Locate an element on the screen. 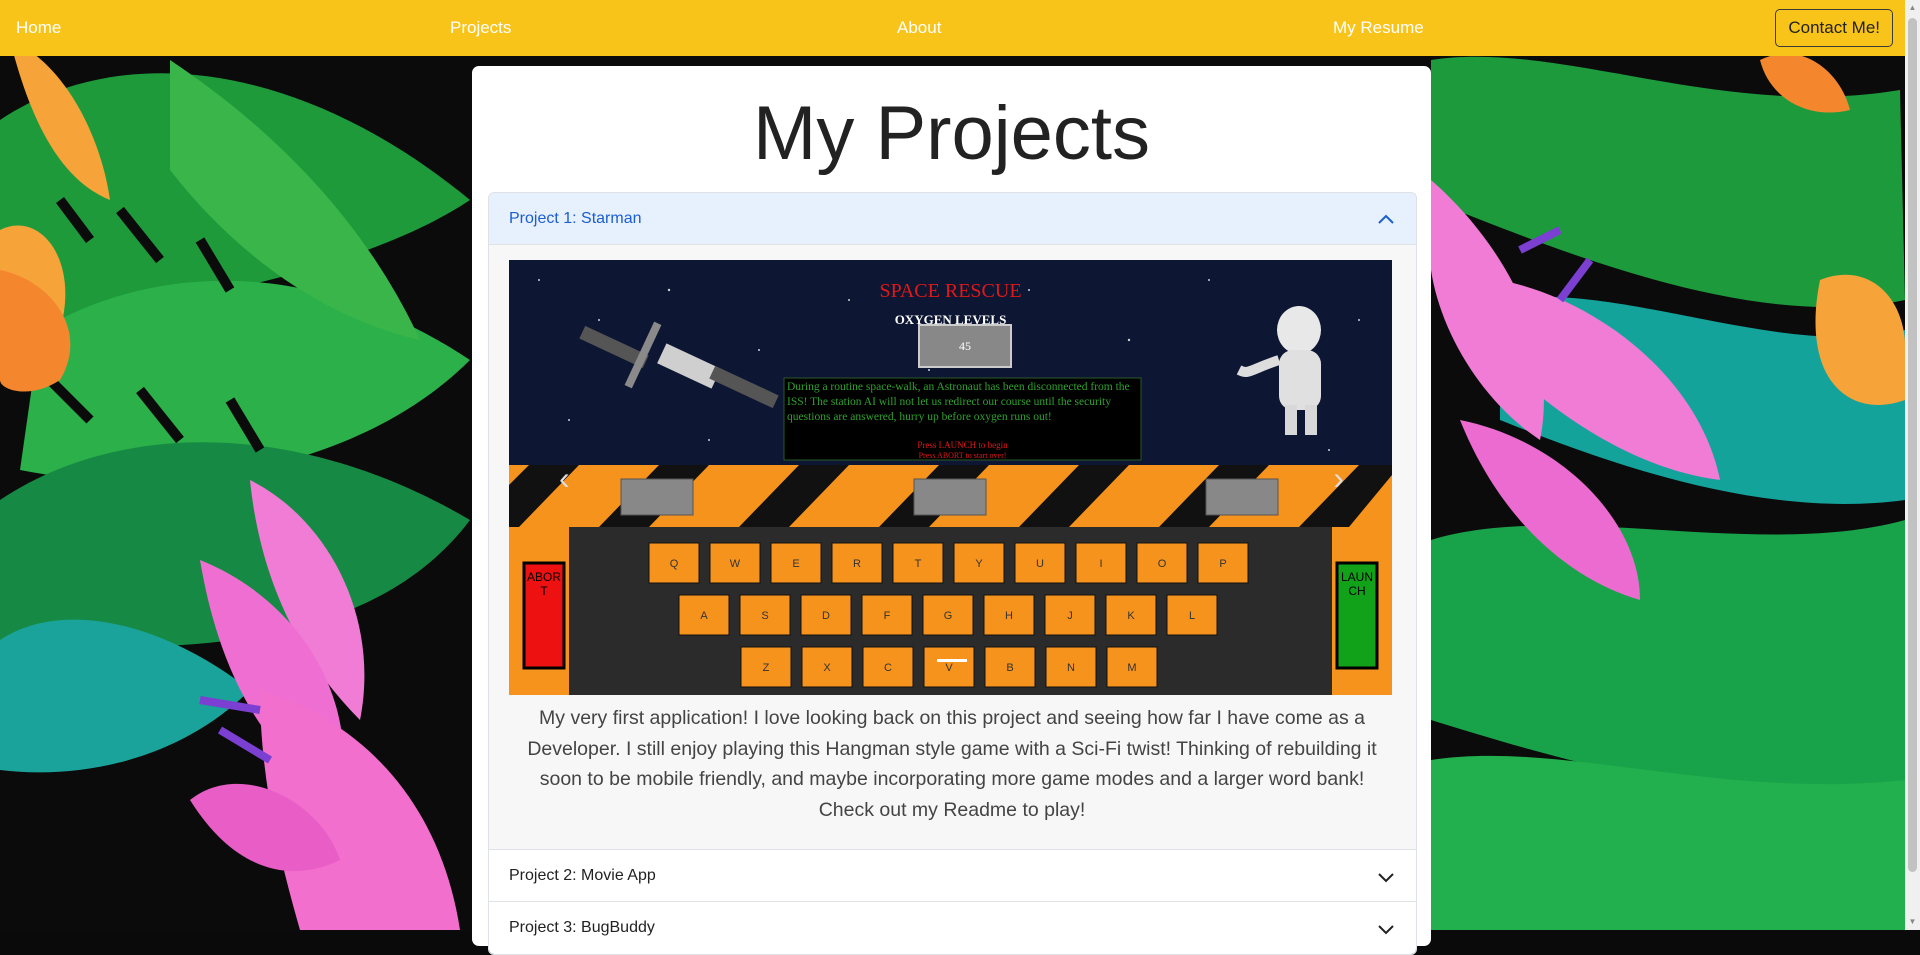 This screenshot has height=955, width=1920. svg-text: U is located at coordinates (1040, 564).